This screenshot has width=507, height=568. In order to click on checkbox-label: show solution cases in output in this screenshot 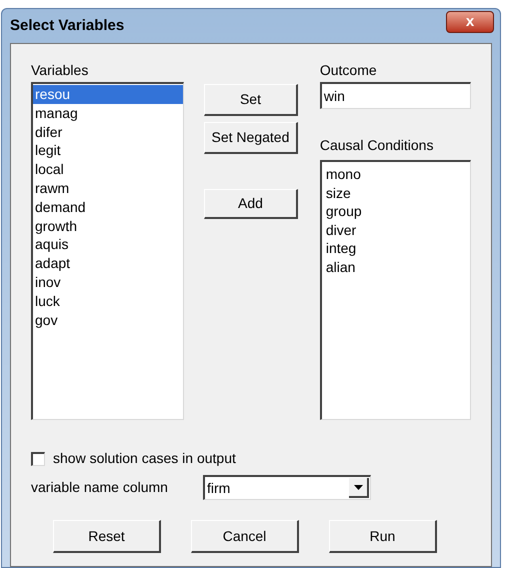, I will do `click(144, 458)`.